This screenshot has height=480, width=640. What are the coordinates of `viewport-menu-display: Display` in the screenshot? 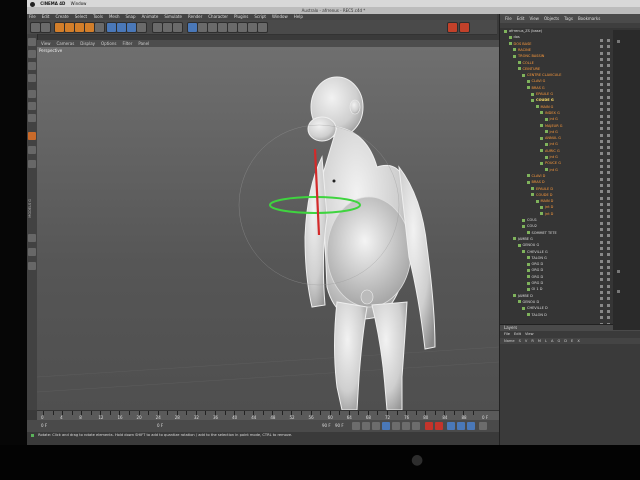 It's located at (87, 43).